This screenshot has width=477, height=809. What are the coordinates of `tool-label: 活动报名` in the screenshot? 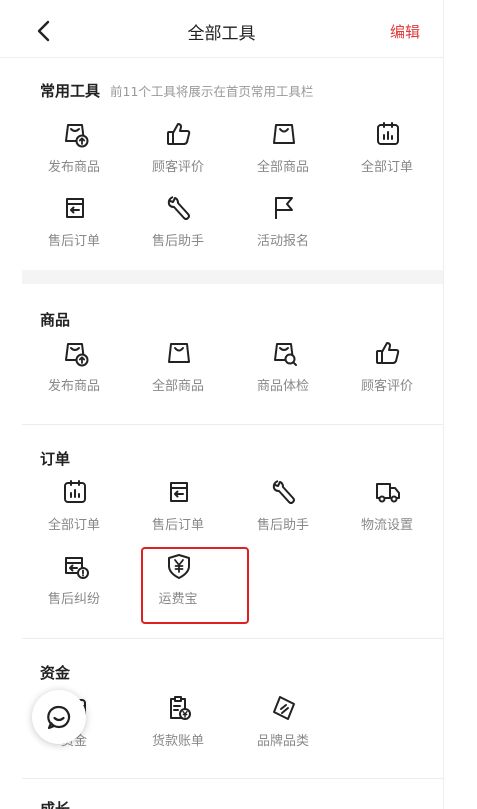 It's located at (282, 241).